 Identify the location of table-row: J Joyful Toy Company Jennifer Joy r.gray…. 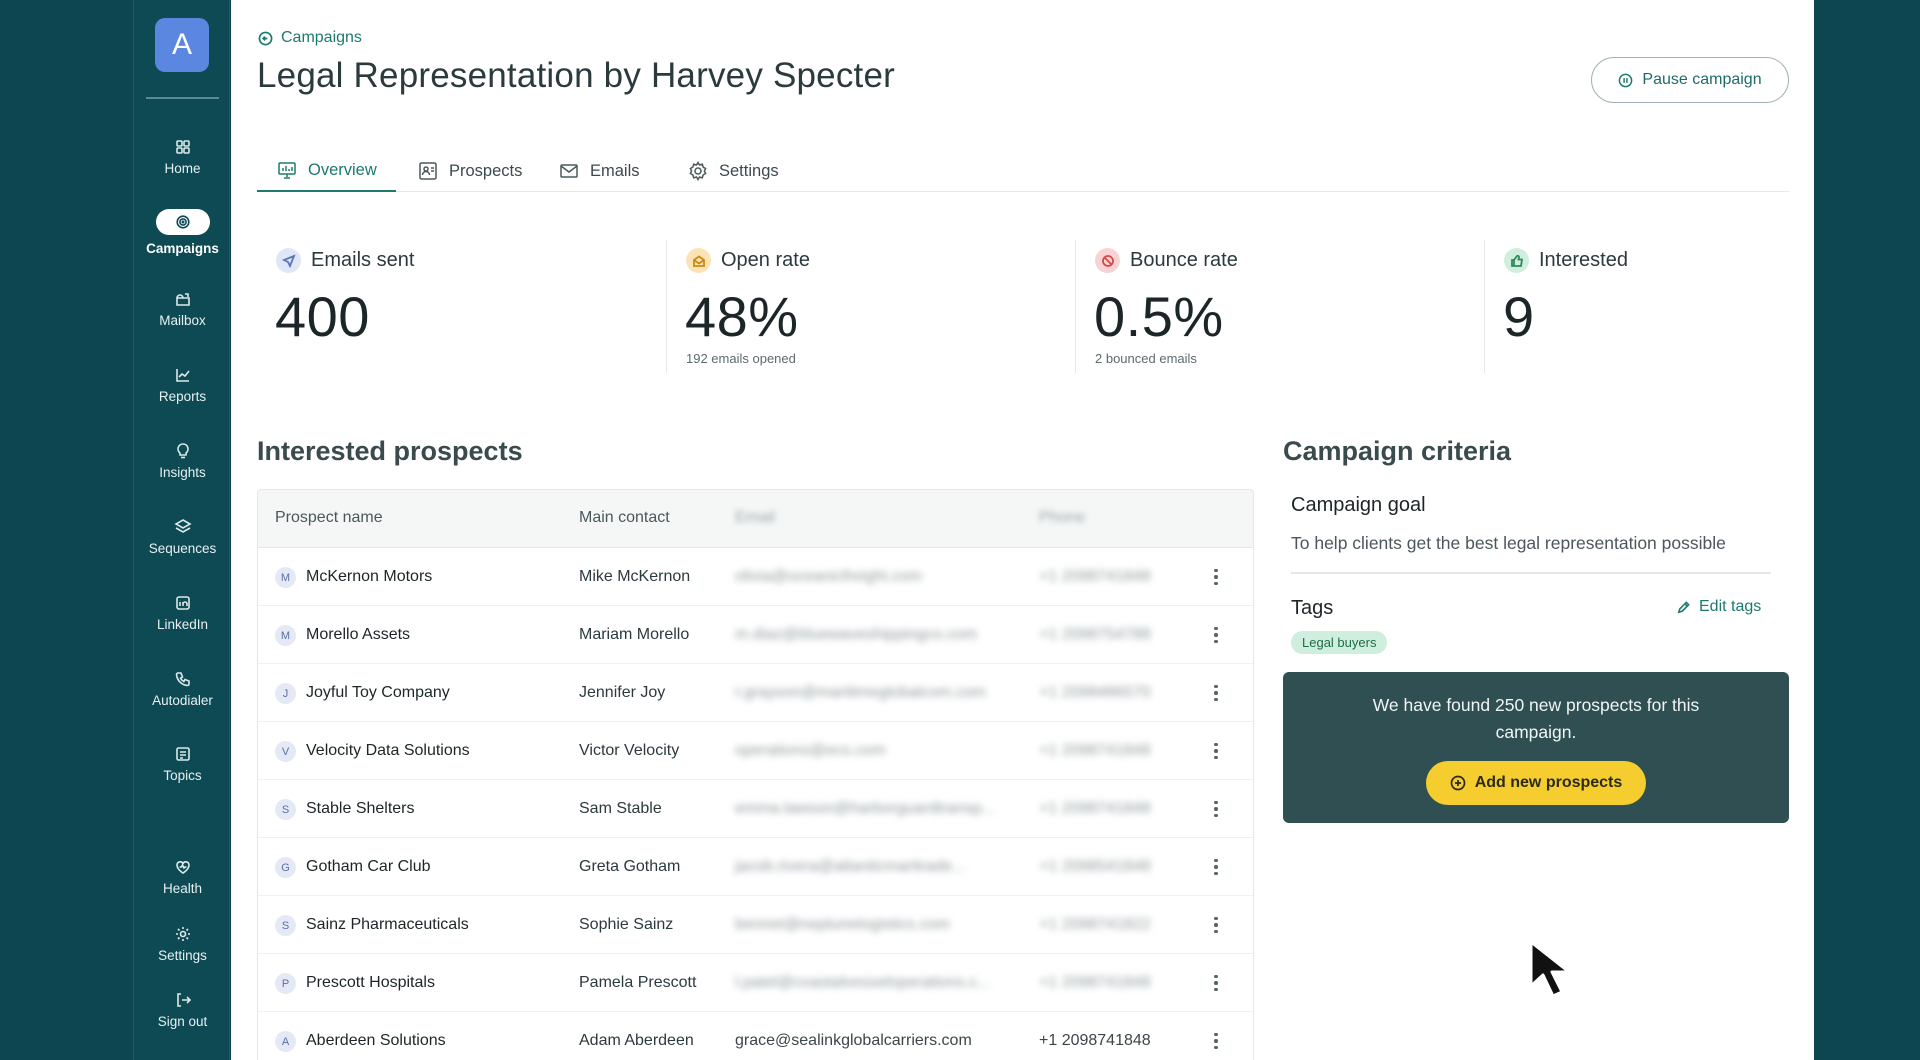
(755, 693).